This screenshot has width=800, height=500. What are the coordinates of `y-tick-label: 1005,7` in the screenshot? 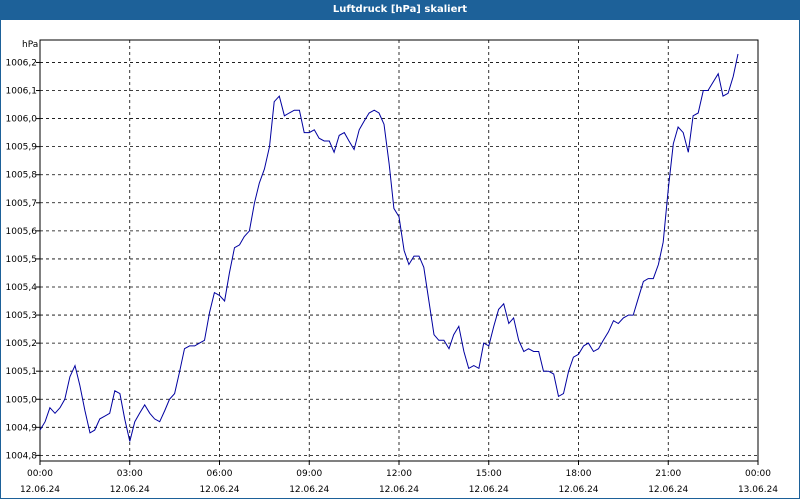 It's located at (22, 204).